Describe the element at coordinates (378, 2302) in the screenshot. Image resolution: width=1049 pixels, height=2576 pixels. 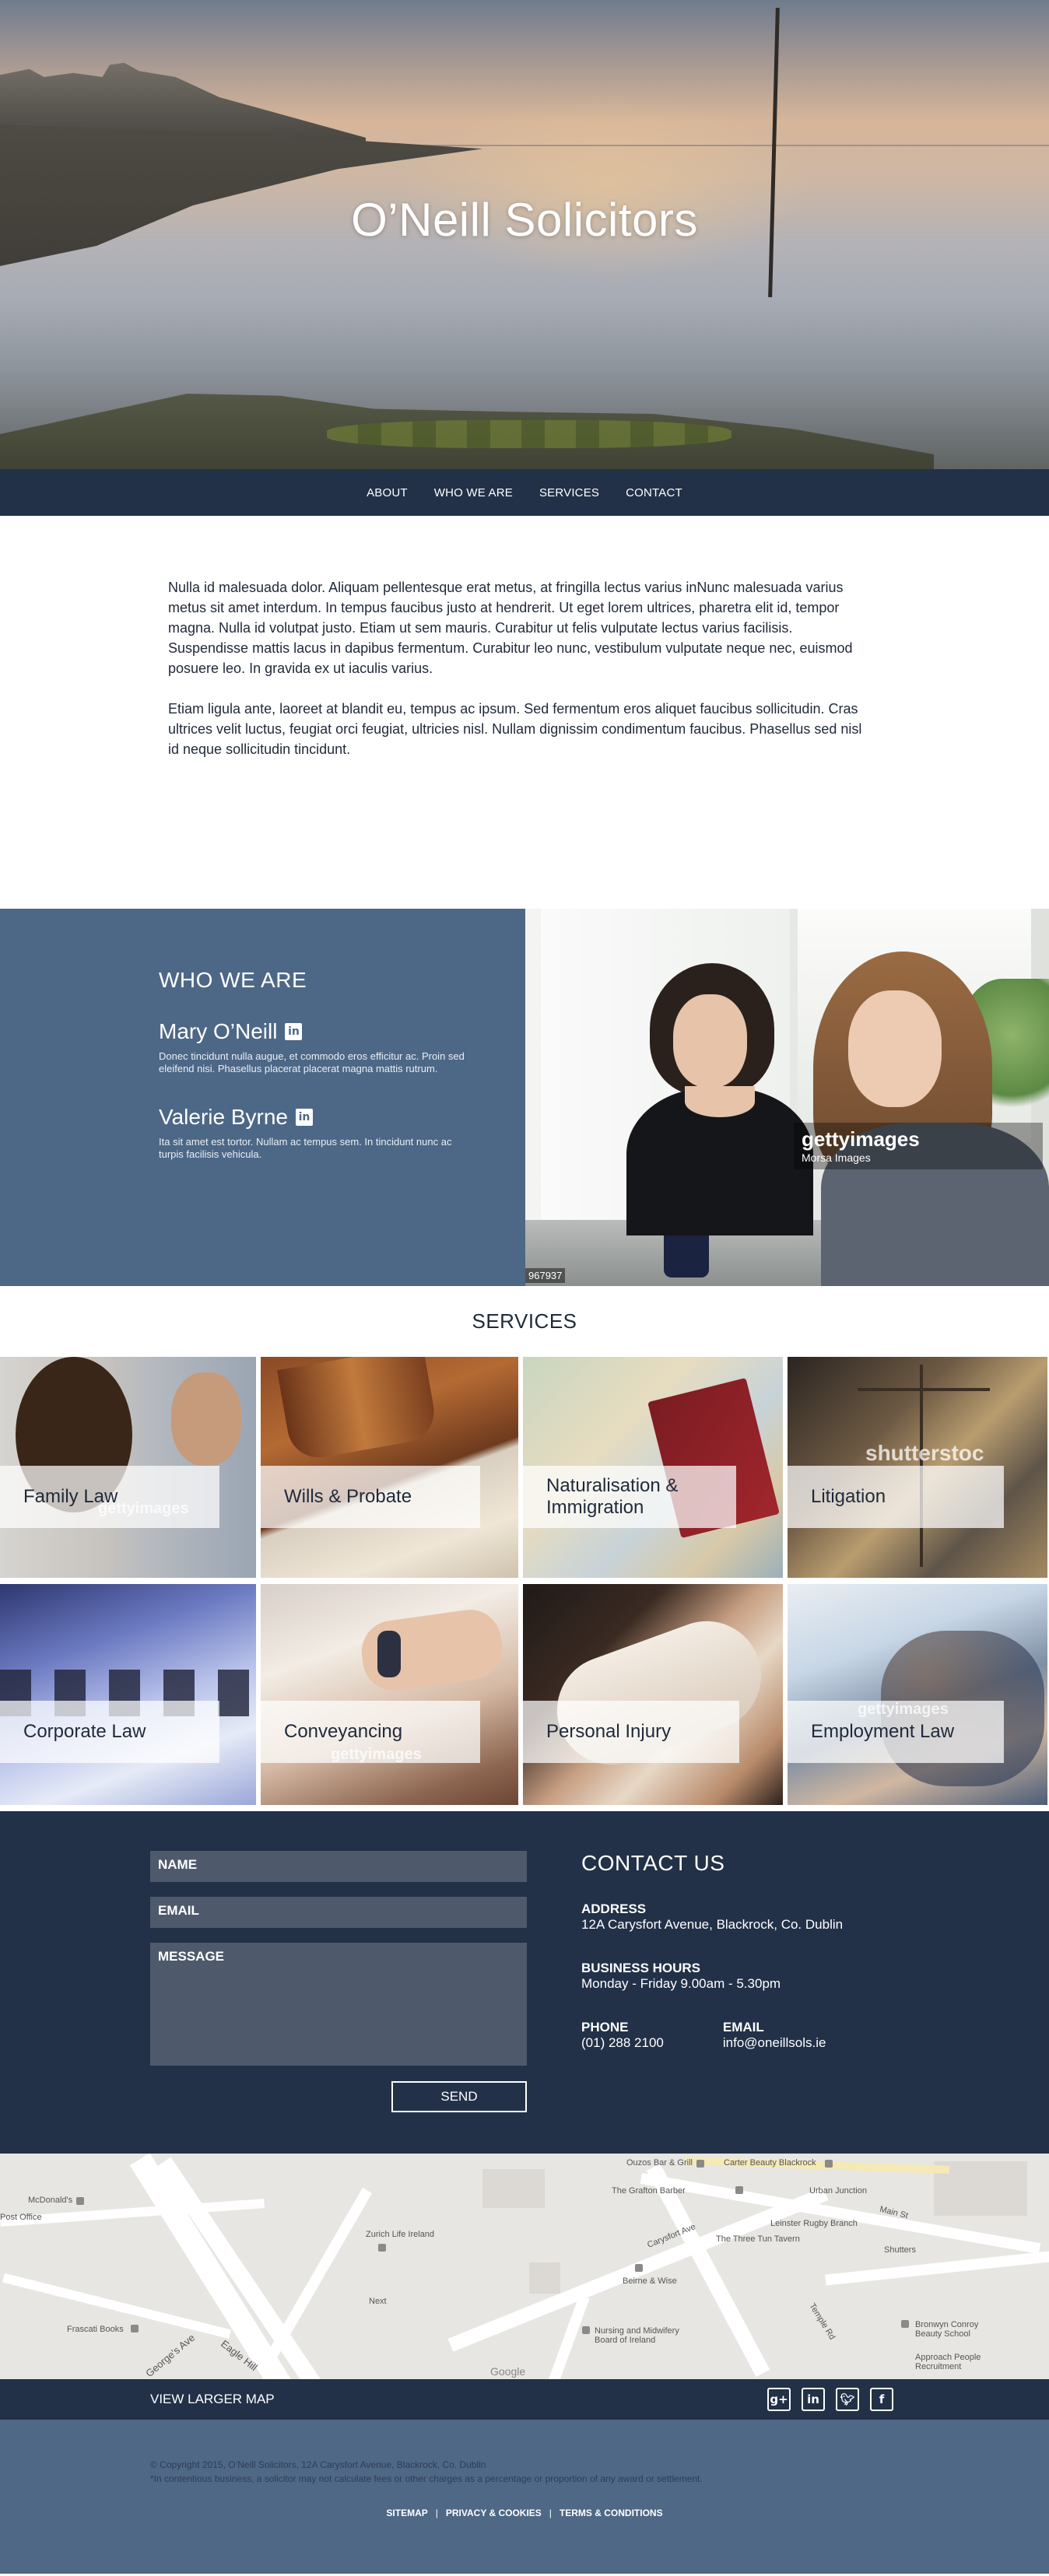
I see `map-place: Next` at that location.